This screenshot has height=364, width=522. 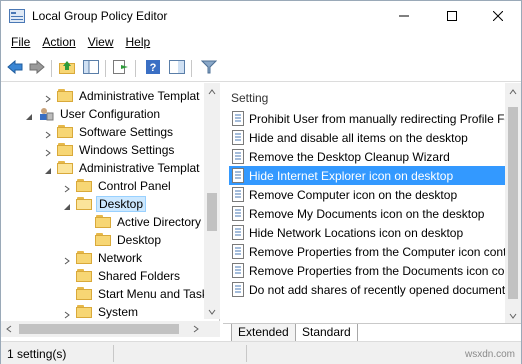 What do you see at coordinates (104, 294) in the screenshot?
I see `tree-item: Start Menu and Task` at bounding box center [104, 294].